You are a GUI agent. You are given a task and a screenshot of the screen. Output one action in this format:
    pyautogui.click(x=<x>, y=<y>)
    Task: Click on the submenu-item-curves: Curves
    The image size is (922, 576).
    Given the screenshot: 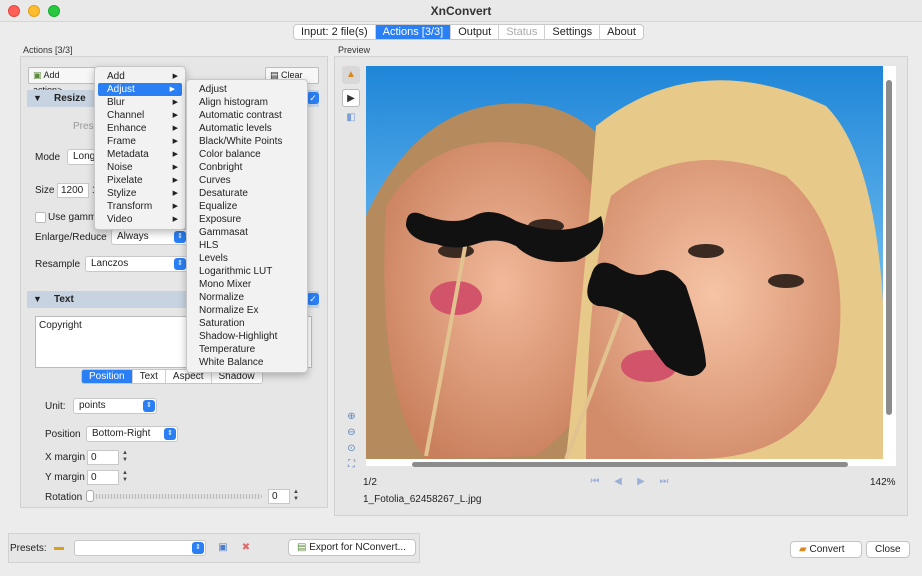 What is the action you would take?
    pyautogui.click(x=247, y=180)
    